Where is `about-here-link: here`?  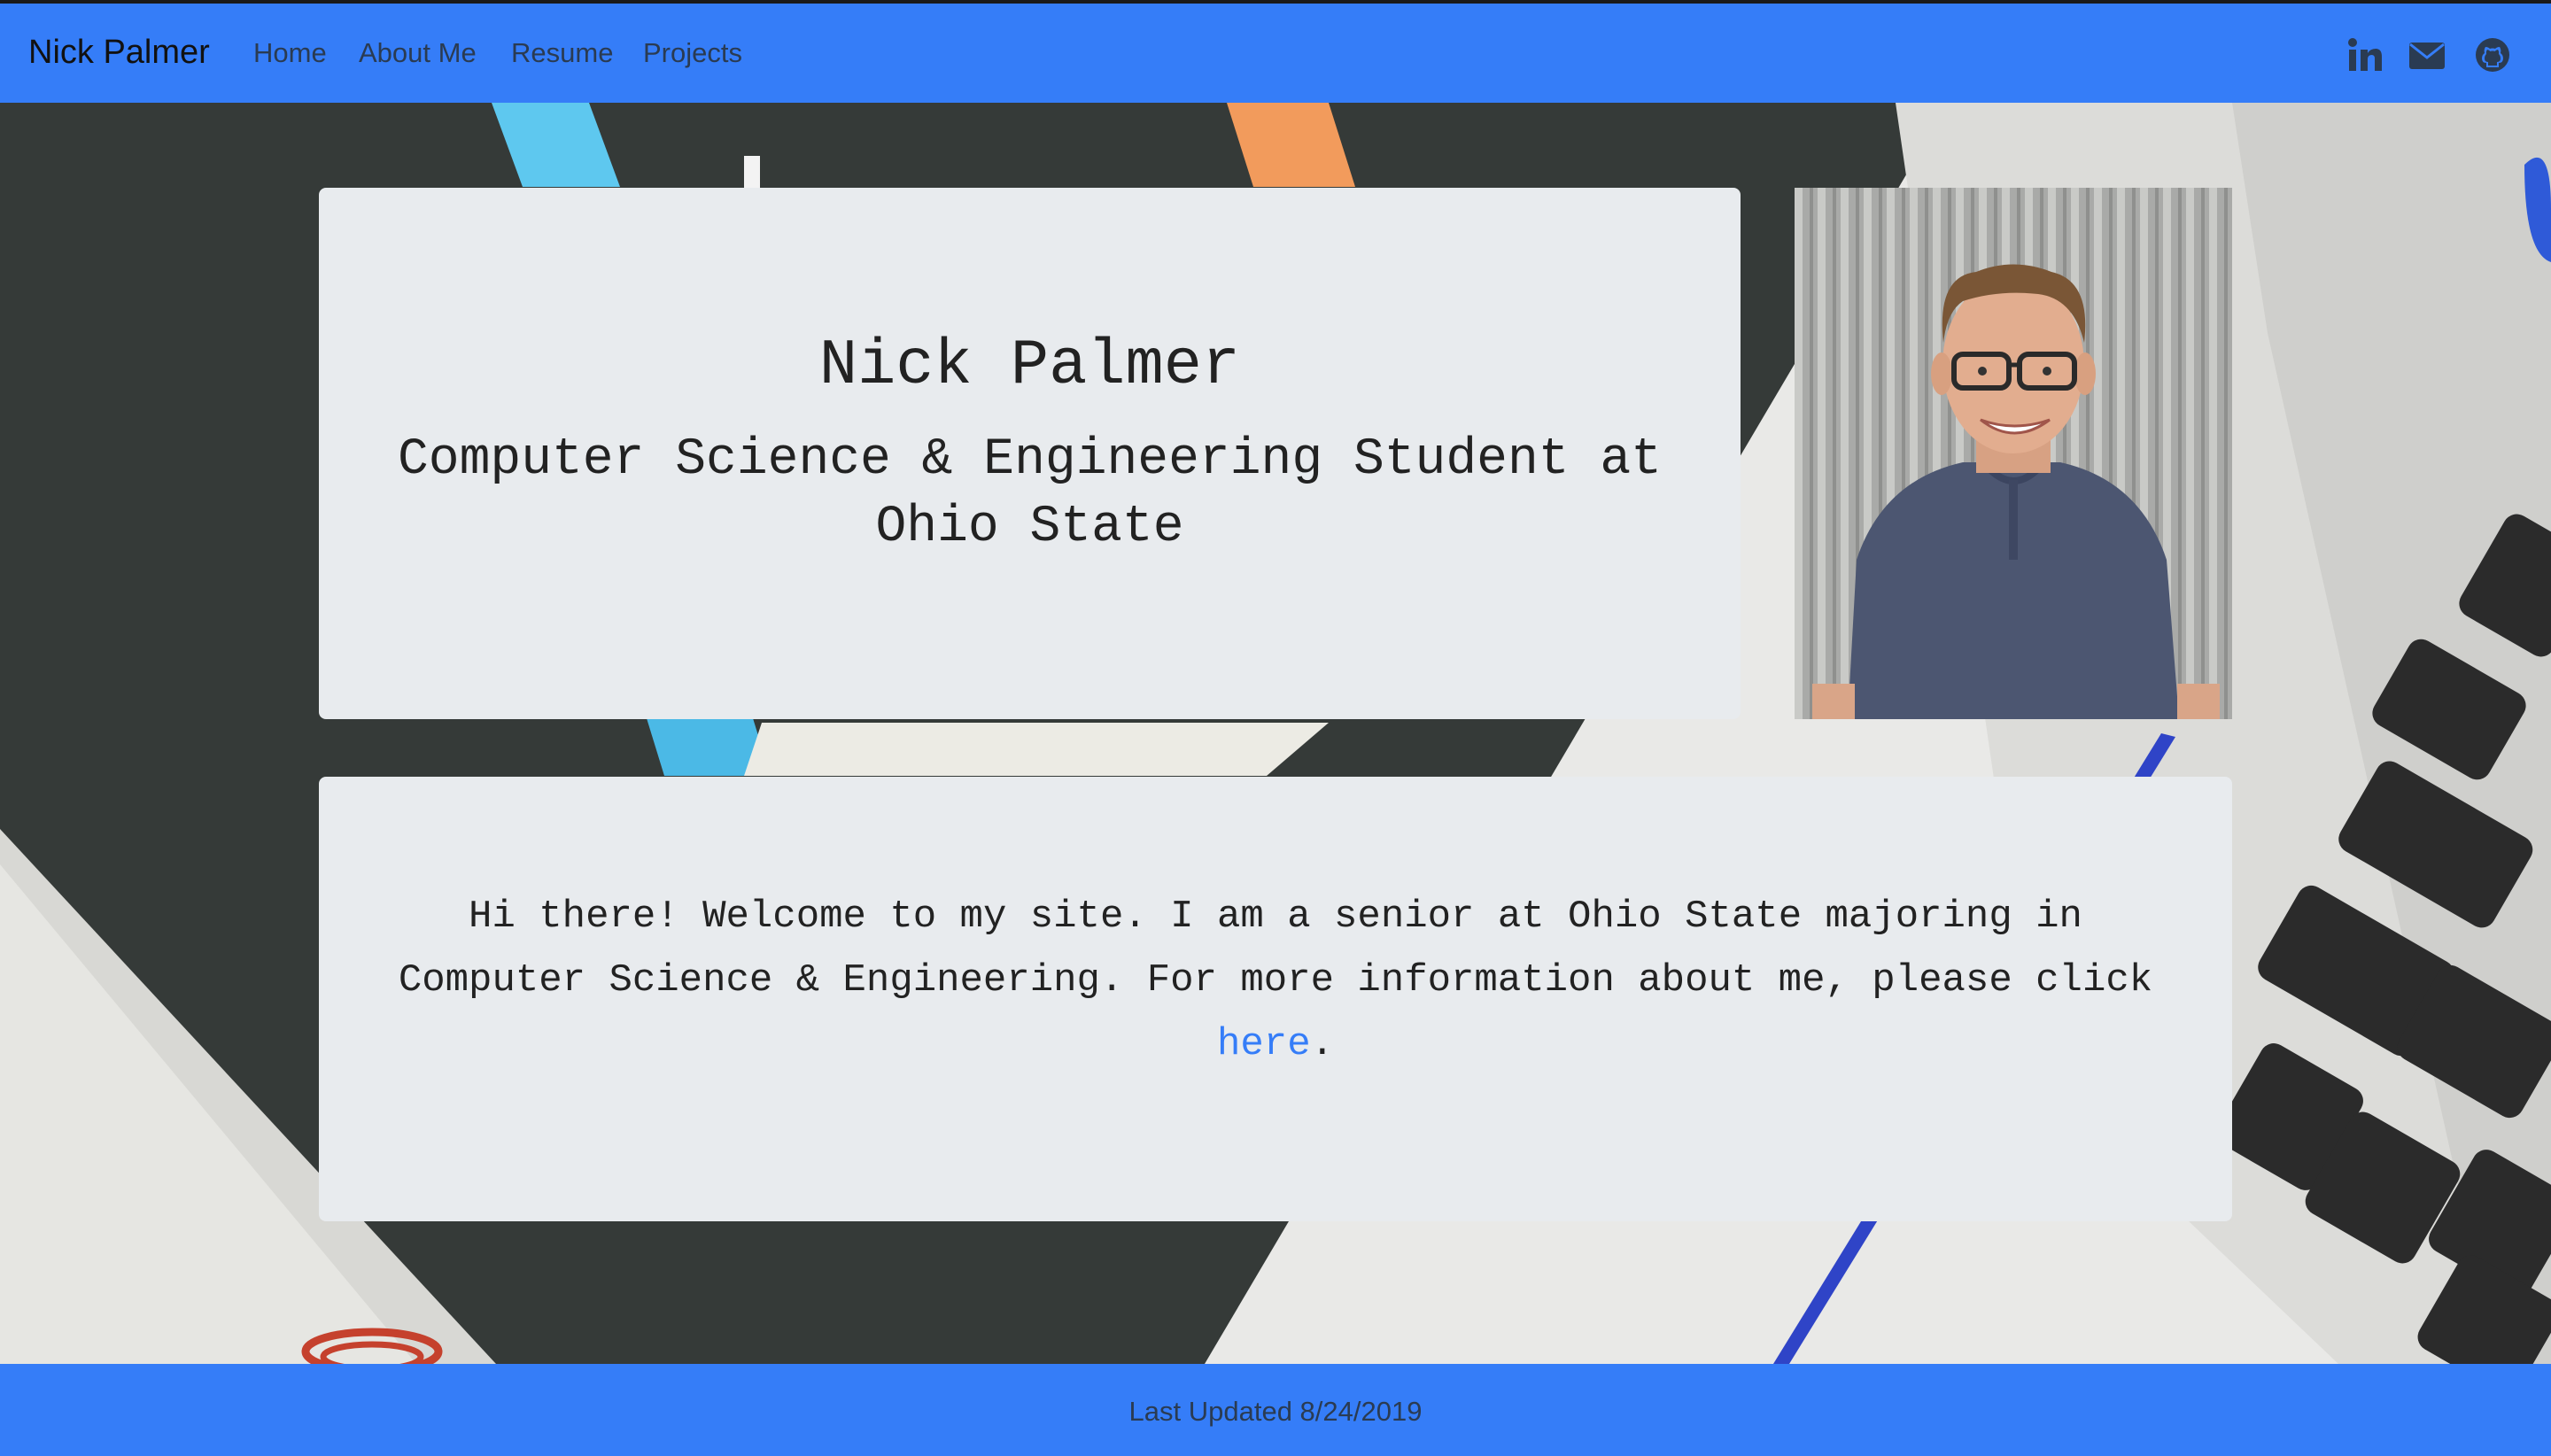
about-here-link: here is located at coordinates (1264, 1044).